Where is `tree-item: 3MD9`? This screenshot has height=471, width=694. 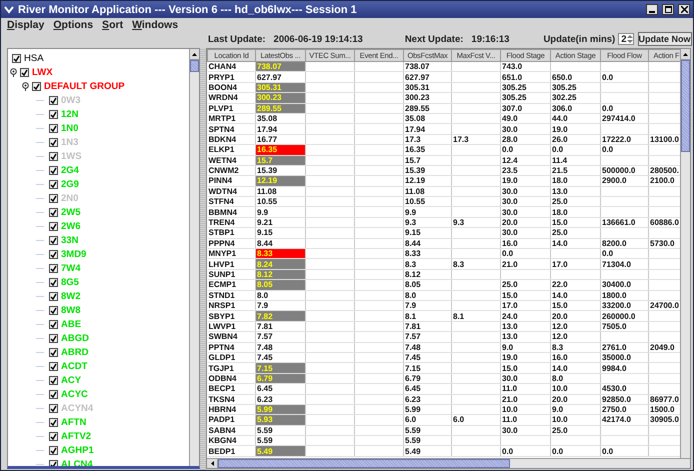
tree-item: 3MD9 is located at coordinates (73, 254).